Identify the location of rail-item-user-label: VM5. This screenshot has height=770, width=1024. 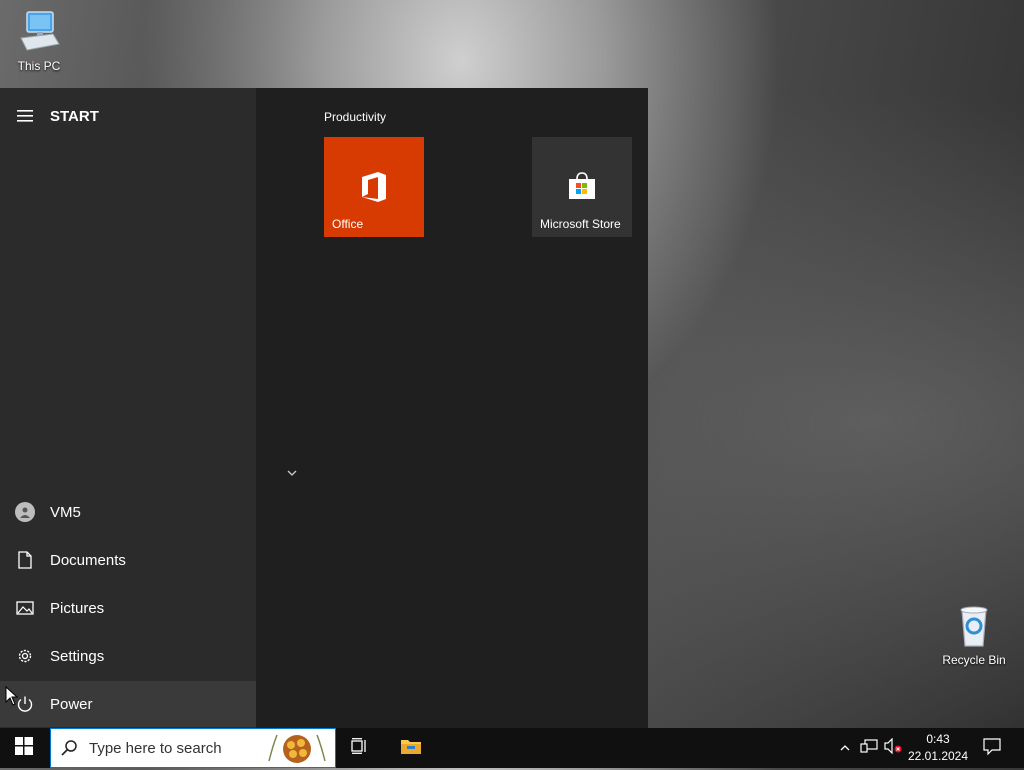
(65, 512).